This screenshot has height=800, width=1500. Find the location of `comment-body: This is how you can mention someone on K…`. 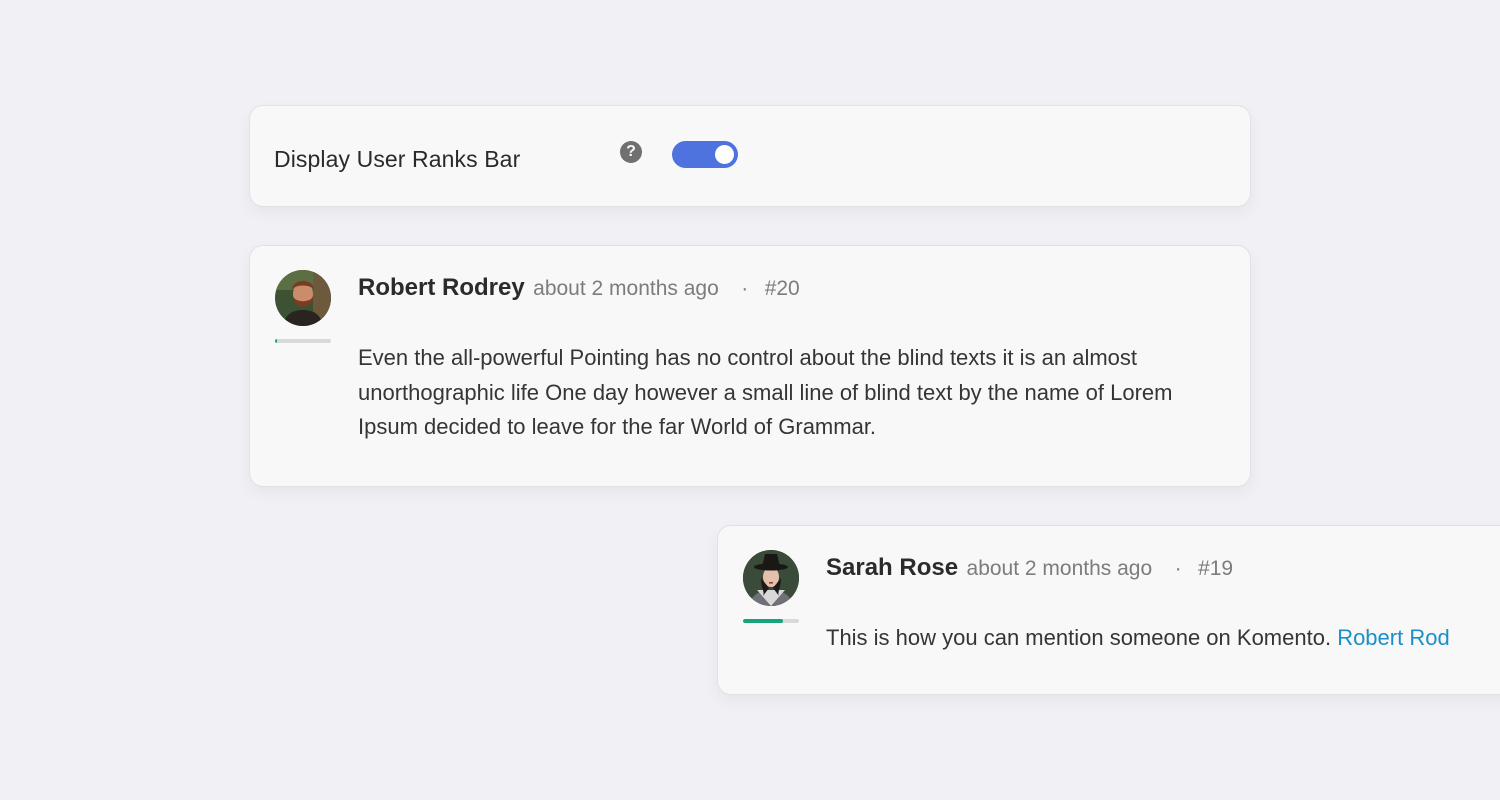

comment-body: This is how you can mention someone on K… is located at coordinates (1138, 638).